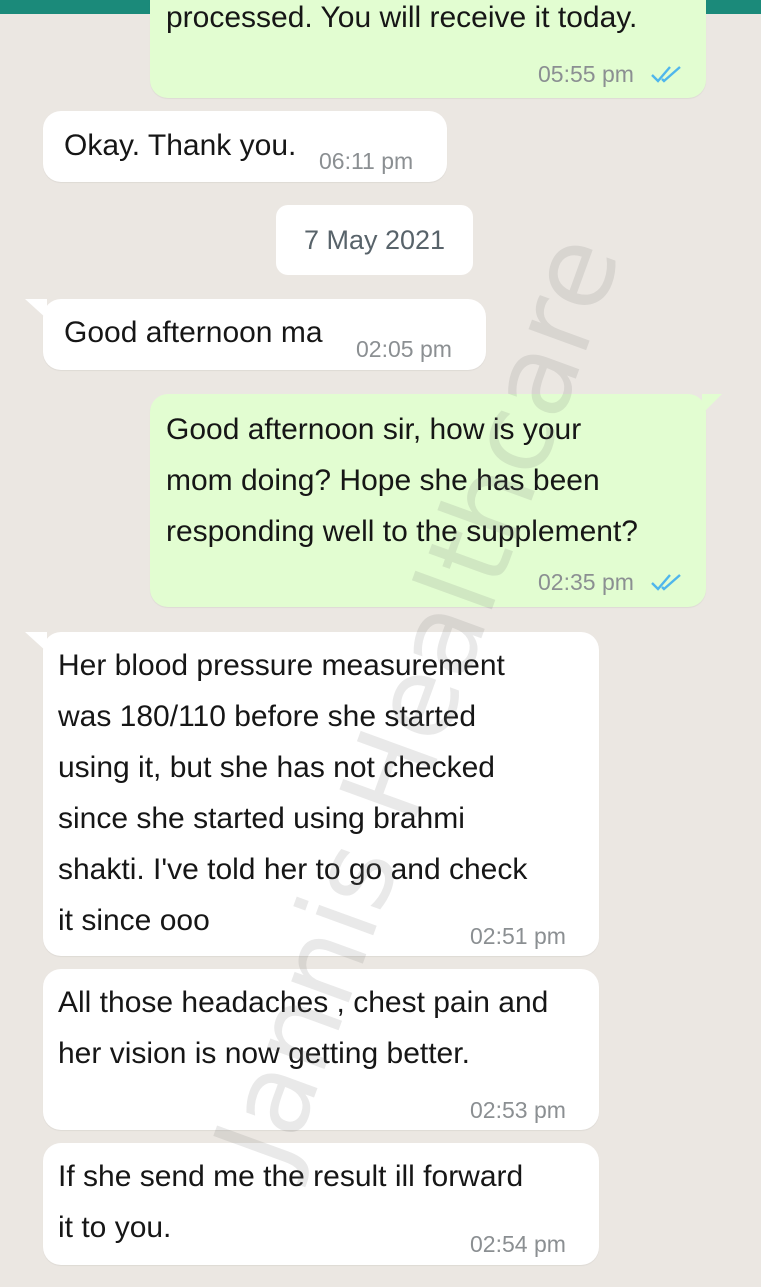  I want to click on message-time: 02:54 pm, so click(518, 1244).